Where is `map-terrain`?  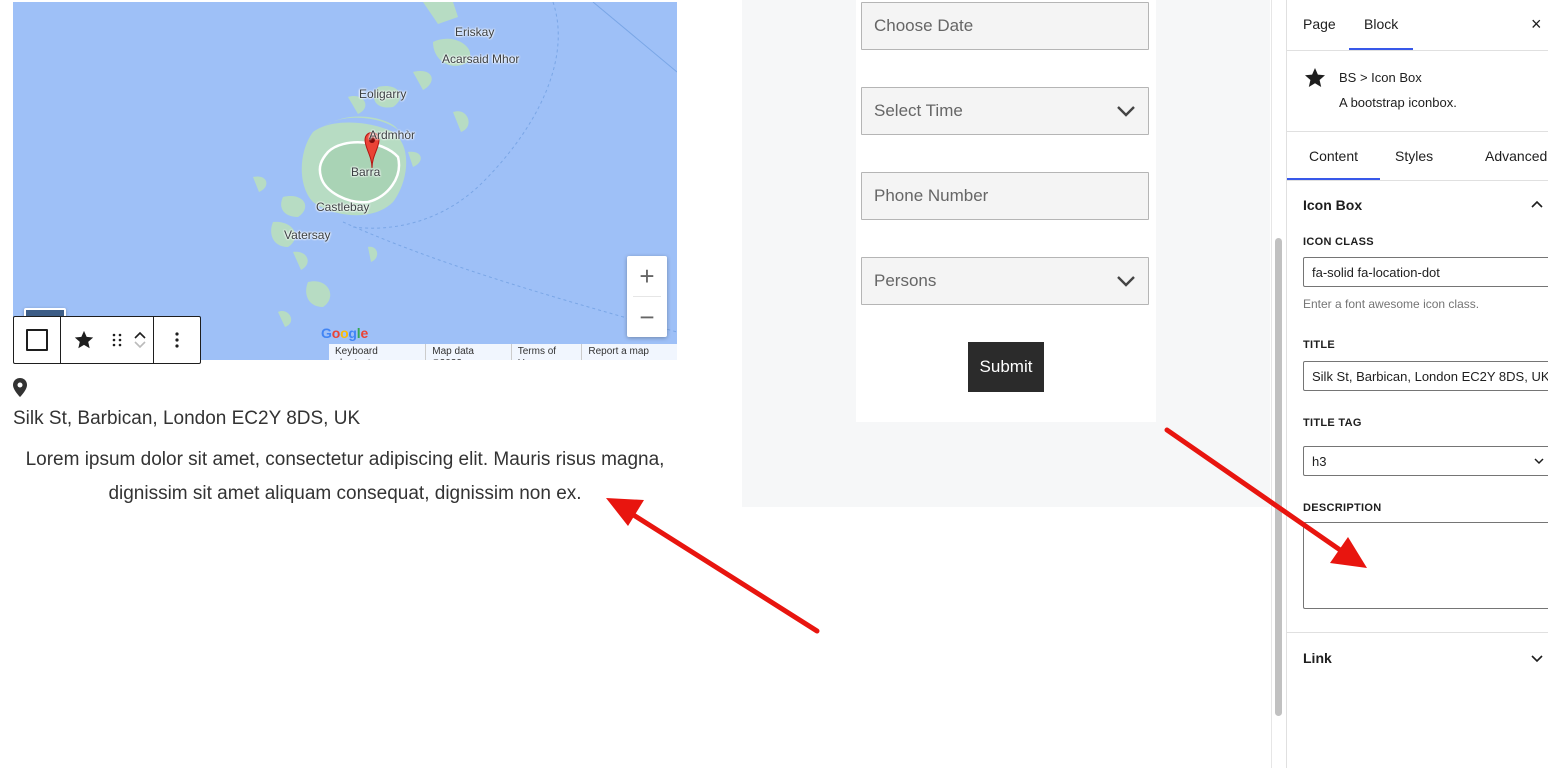 map-terrain is located at coordinates (465, 167).